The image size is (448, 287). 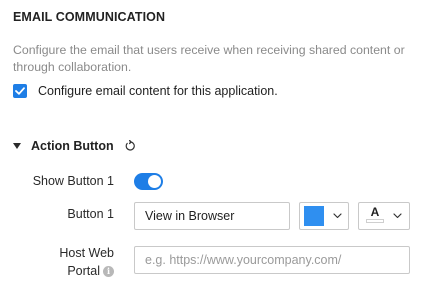 What do you see at coordinates (73, 181) in the screenshot?
I see `show-button-label: Show Button 1` at bounding box center [73, 181].